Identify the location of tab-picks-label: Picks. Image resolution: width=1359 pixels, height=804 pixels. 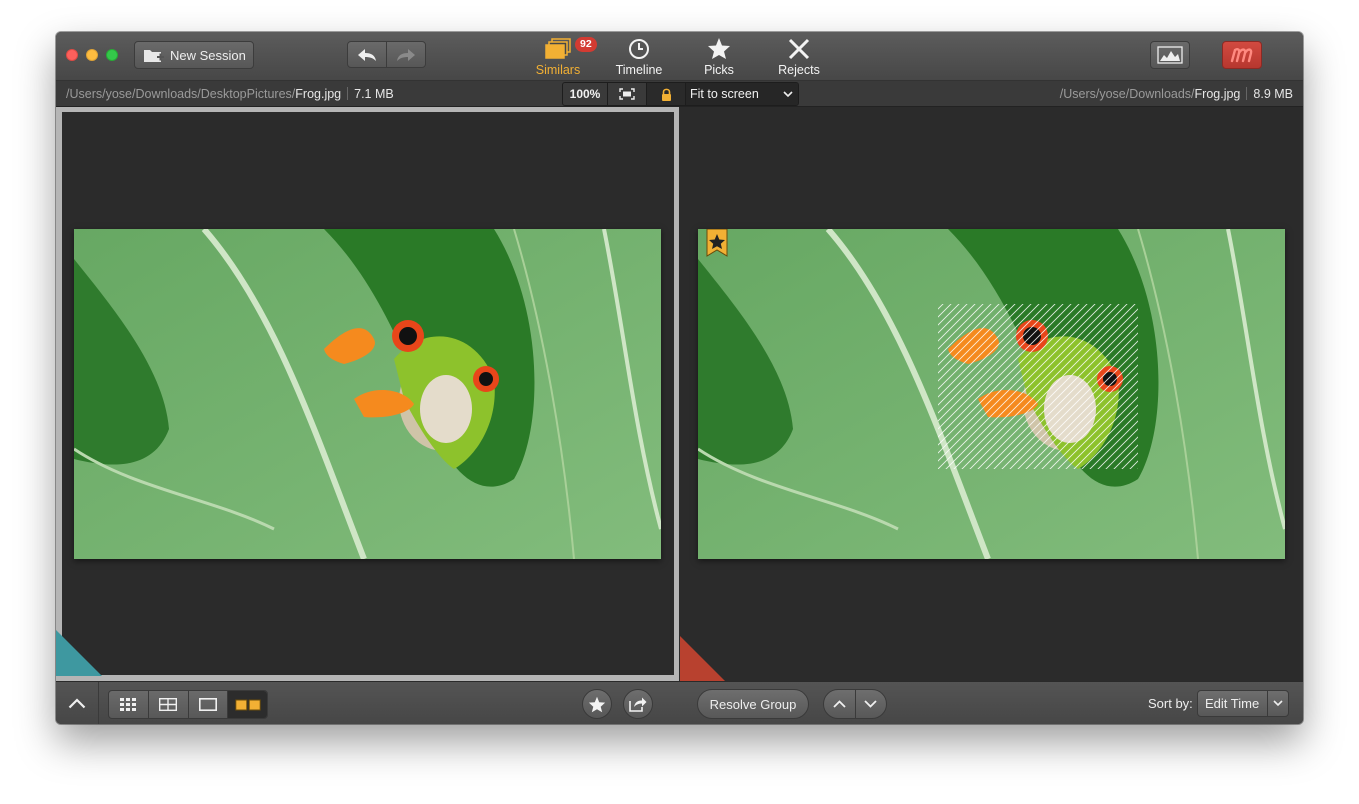
(719, 70).